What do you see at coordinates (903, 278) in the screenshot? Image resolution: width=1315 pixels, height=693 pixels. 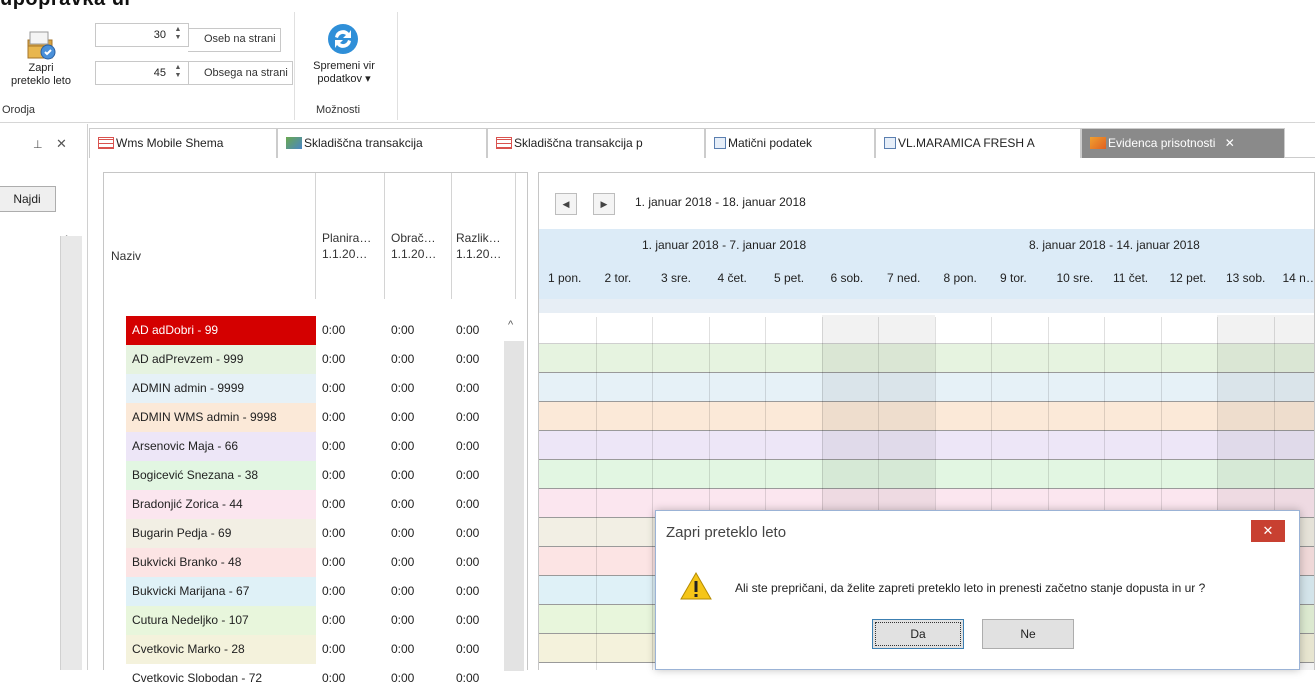 I see `day-header: 7 ned.` at bounding box center [903, 278].